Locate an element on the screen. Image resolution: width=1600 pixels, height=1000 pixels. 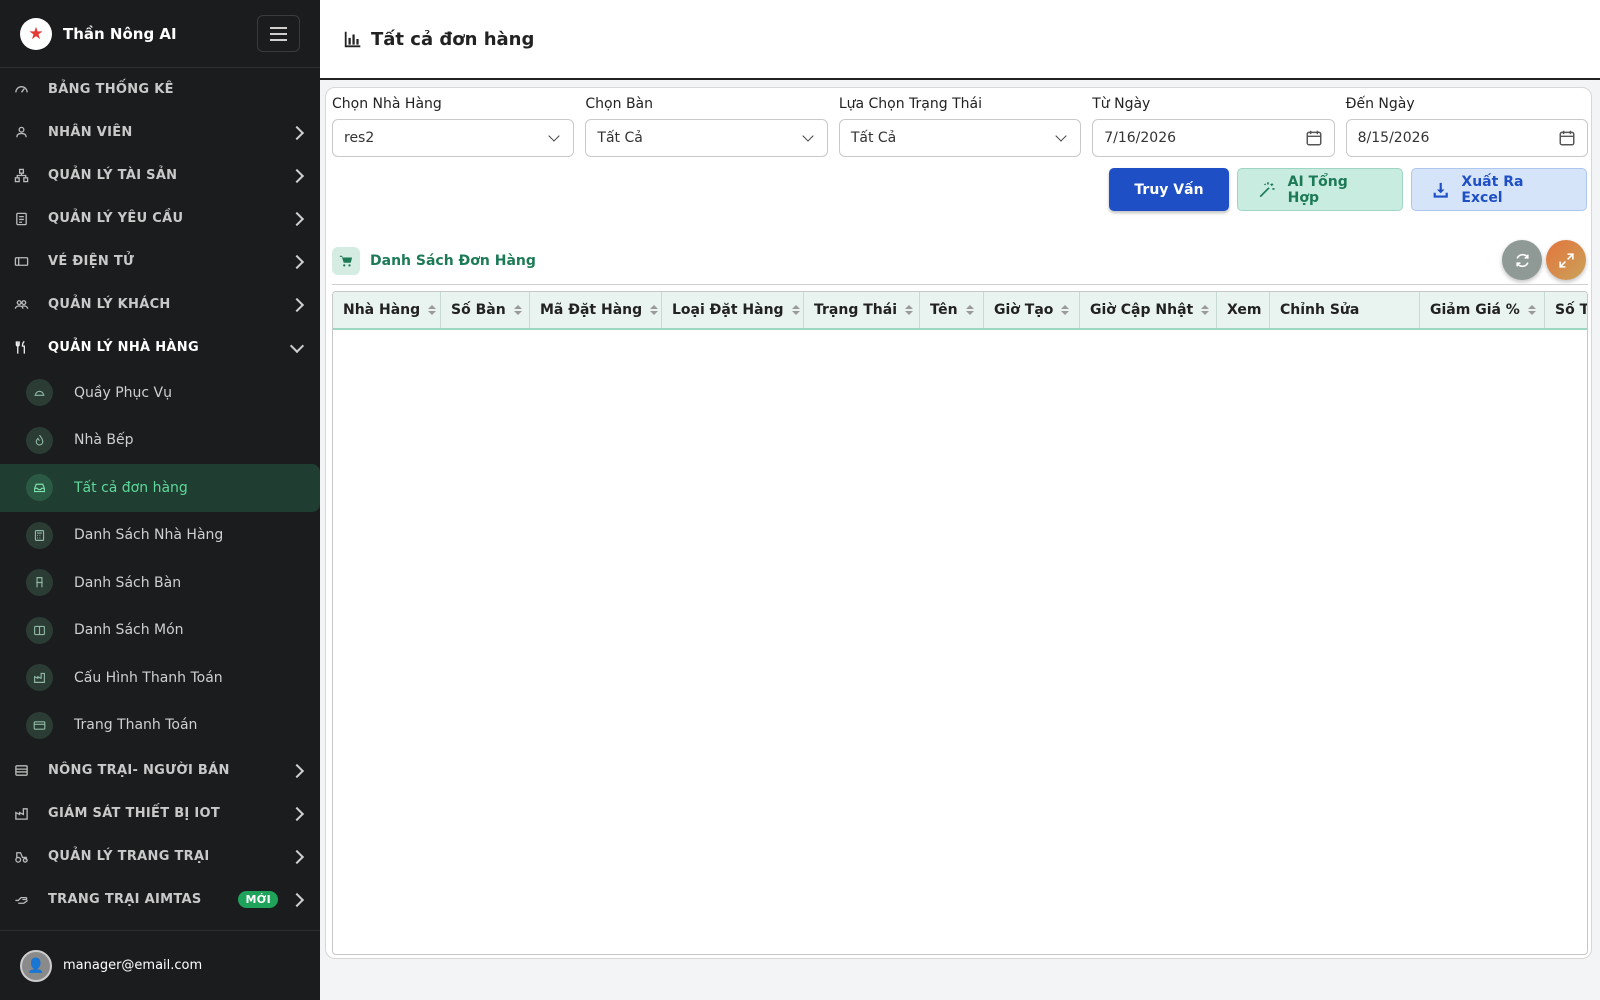
sidebar-item-label: GIÁM SÁT THIẾT BỊ IOT is located at coordinates (134, 813).